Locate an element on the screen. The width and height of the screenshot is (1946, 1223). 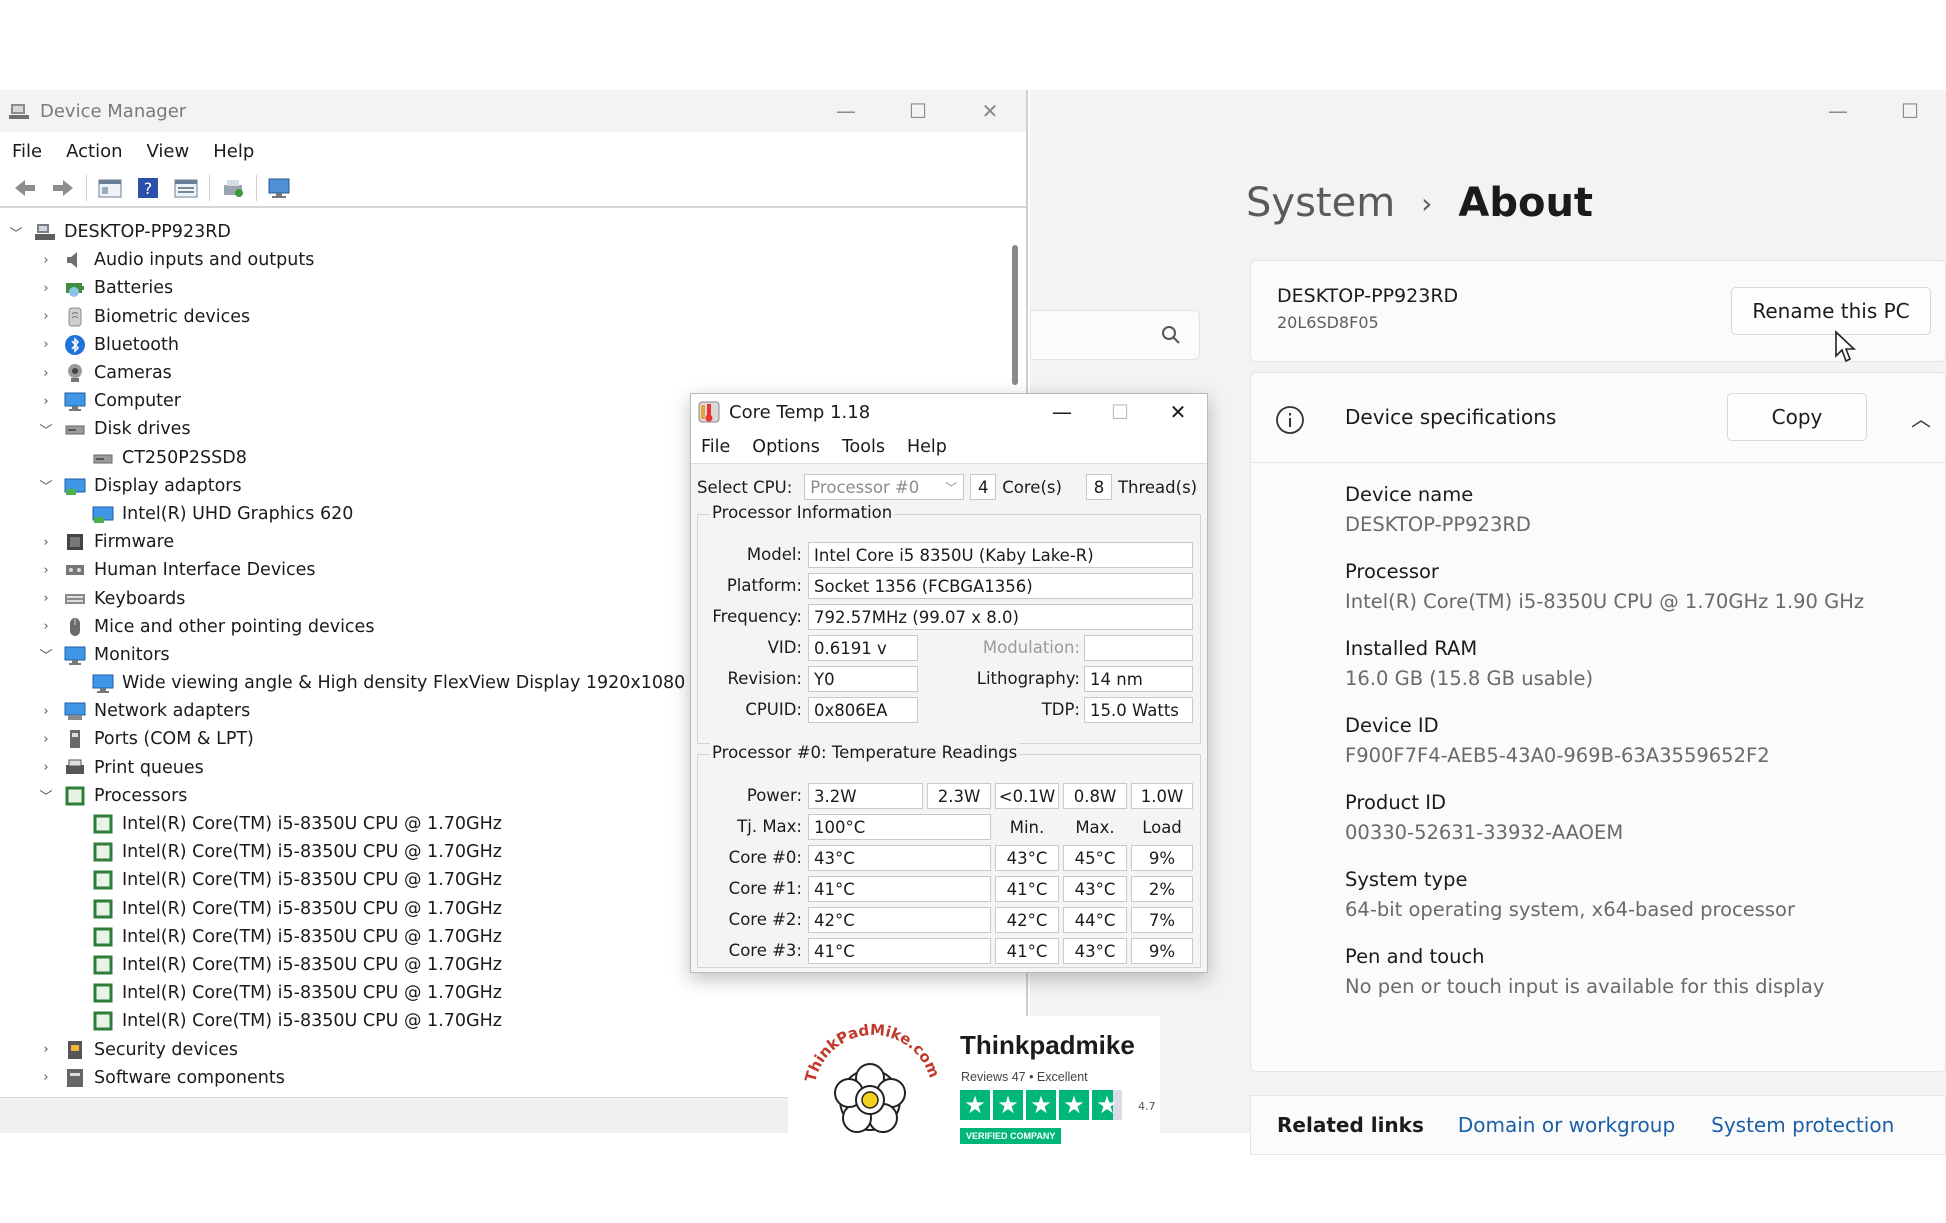
menu-view: View is located at coordinates (168, 151).